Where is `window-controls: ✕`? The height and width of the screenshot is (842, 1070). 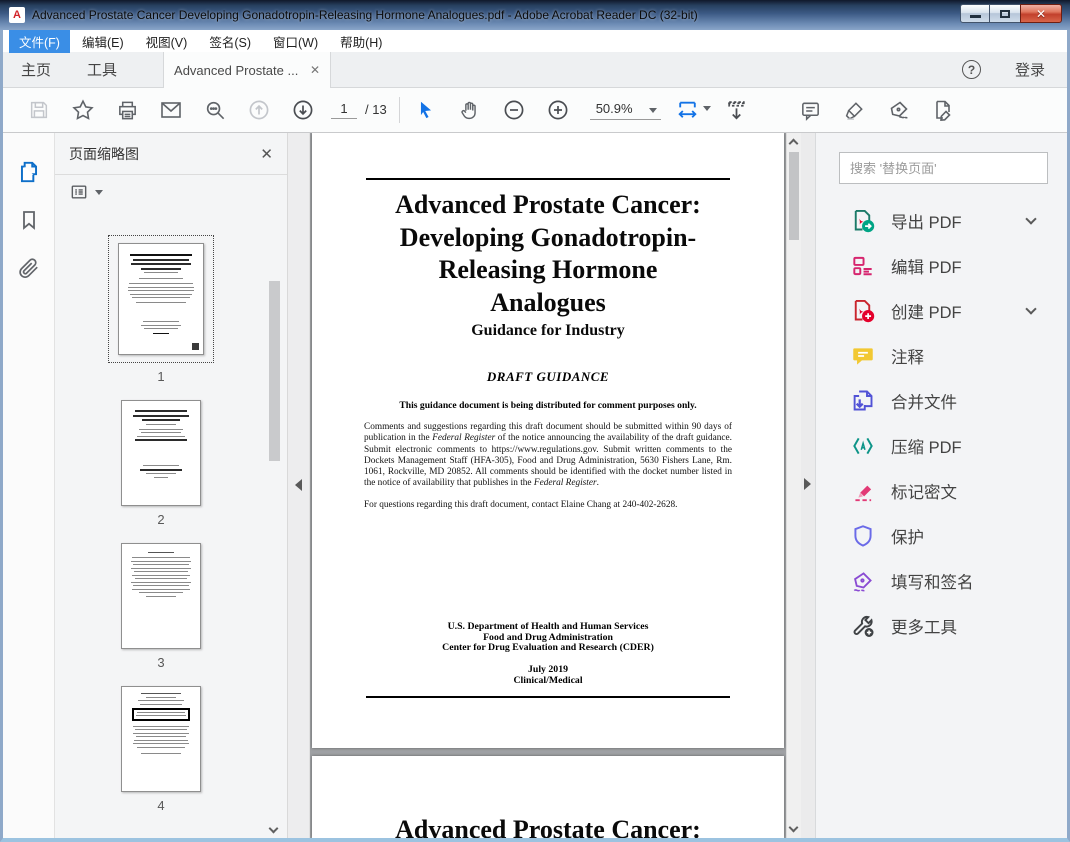
window-controls: ✕ is located at coordinates (1011, 13).